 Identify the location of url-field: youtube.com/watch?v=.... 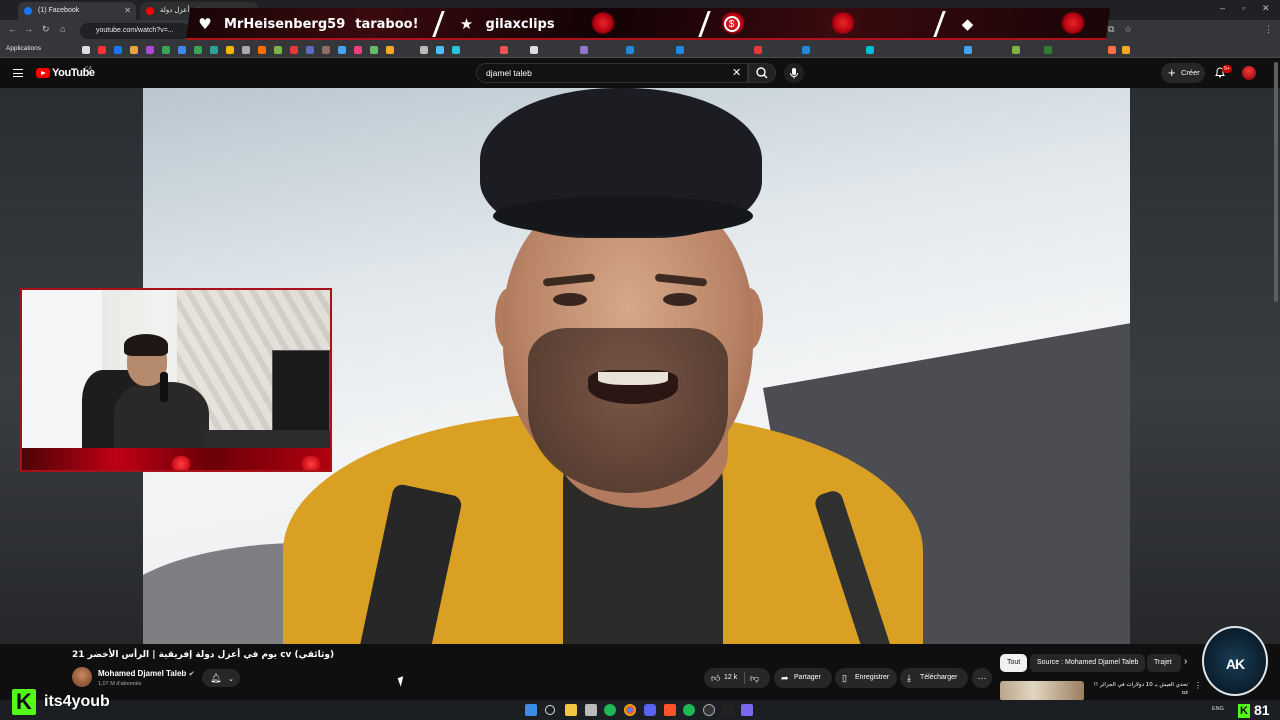
(135, 31).